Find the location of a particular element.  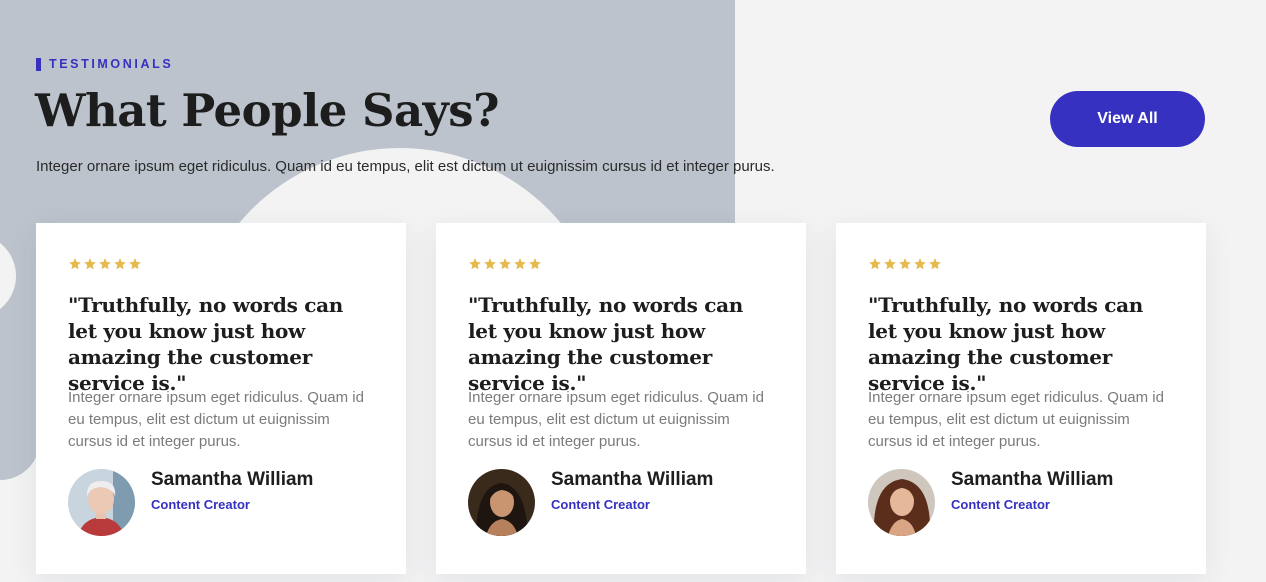

eyebrow-bar is located at coordinates (38, 64).